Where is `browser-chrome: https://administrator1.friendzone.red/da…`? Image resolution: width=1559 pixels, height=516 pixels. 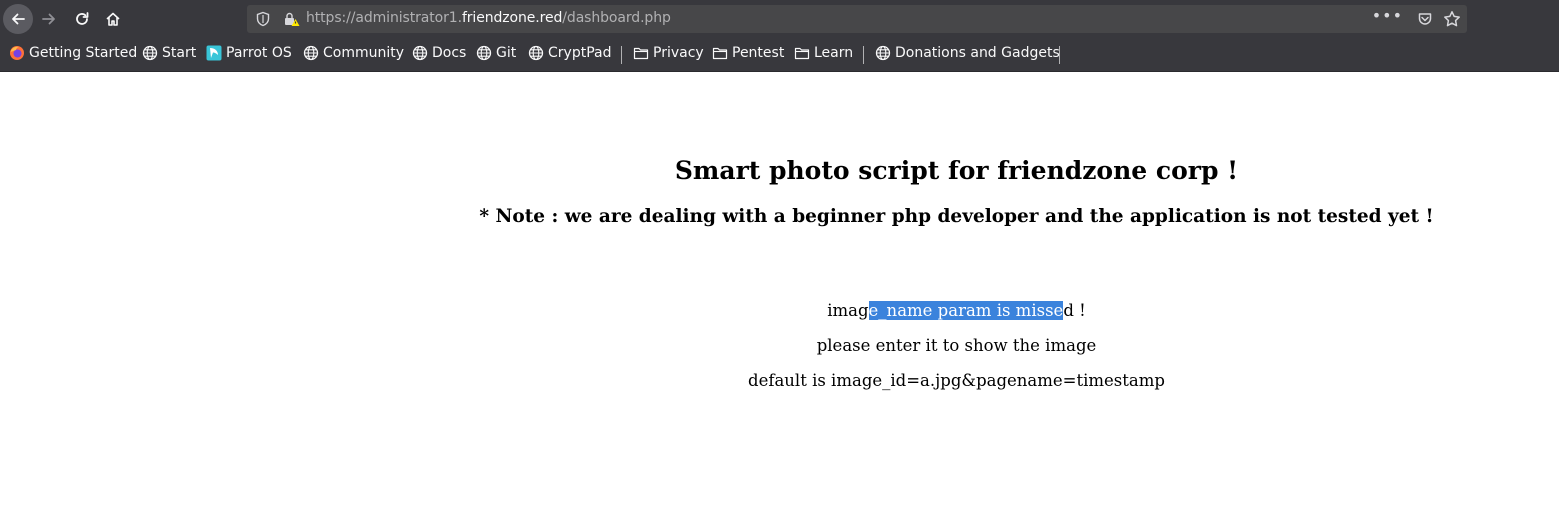
browser-chrome: https://administrator1.friendzone.red/da… is located at coordinates (779, 36).